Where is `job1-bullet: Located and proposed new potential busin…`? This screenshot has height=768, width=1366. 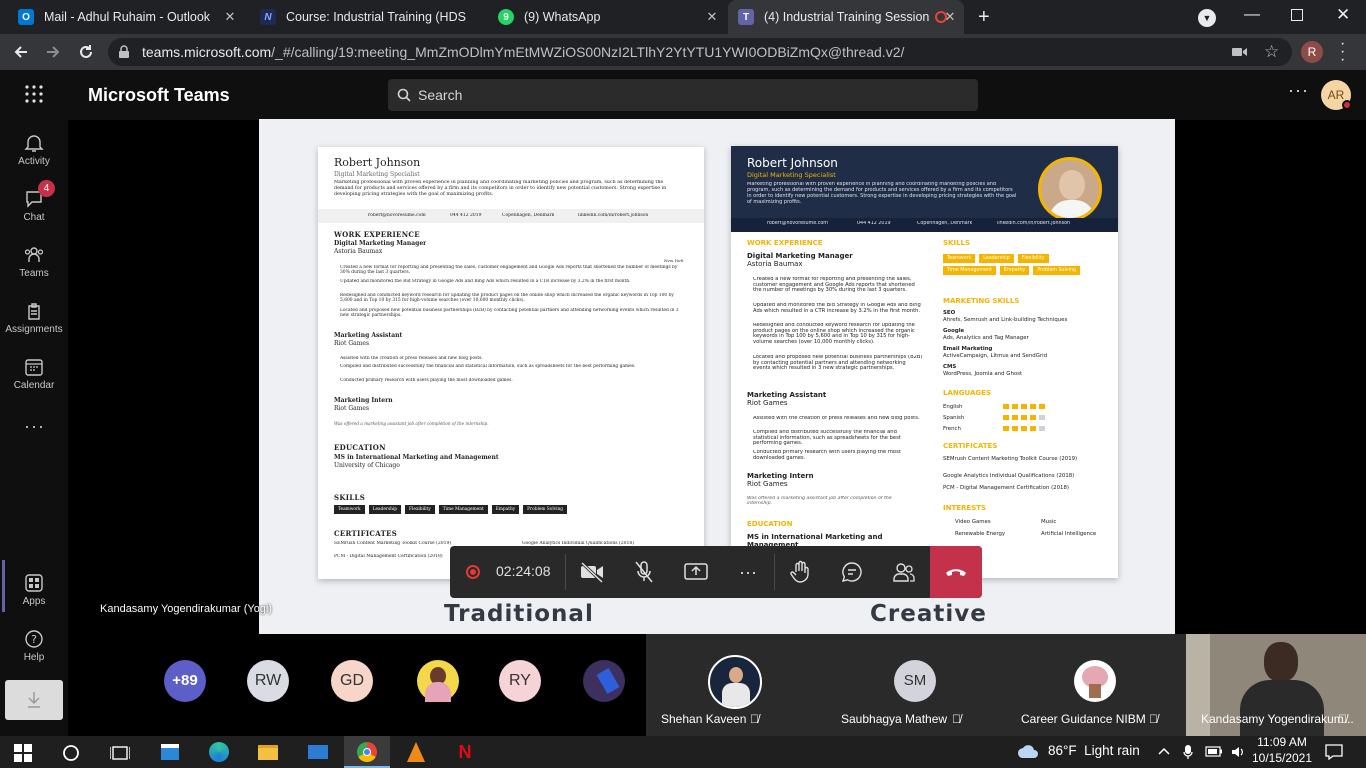 job1-bullet: Located and proposed new potential busin… is located at coordinates (838, 363).